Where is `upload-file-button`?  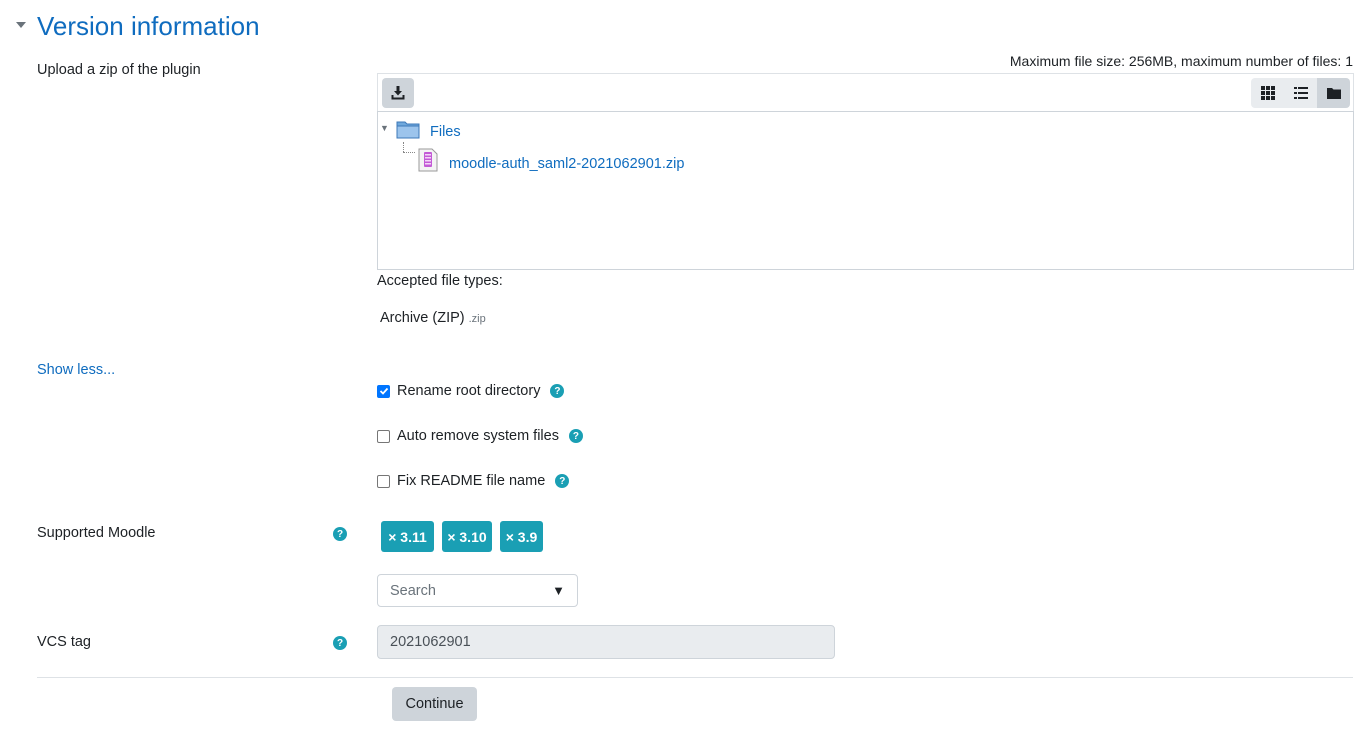 upload-file-button is located at coordinates (398, 93).